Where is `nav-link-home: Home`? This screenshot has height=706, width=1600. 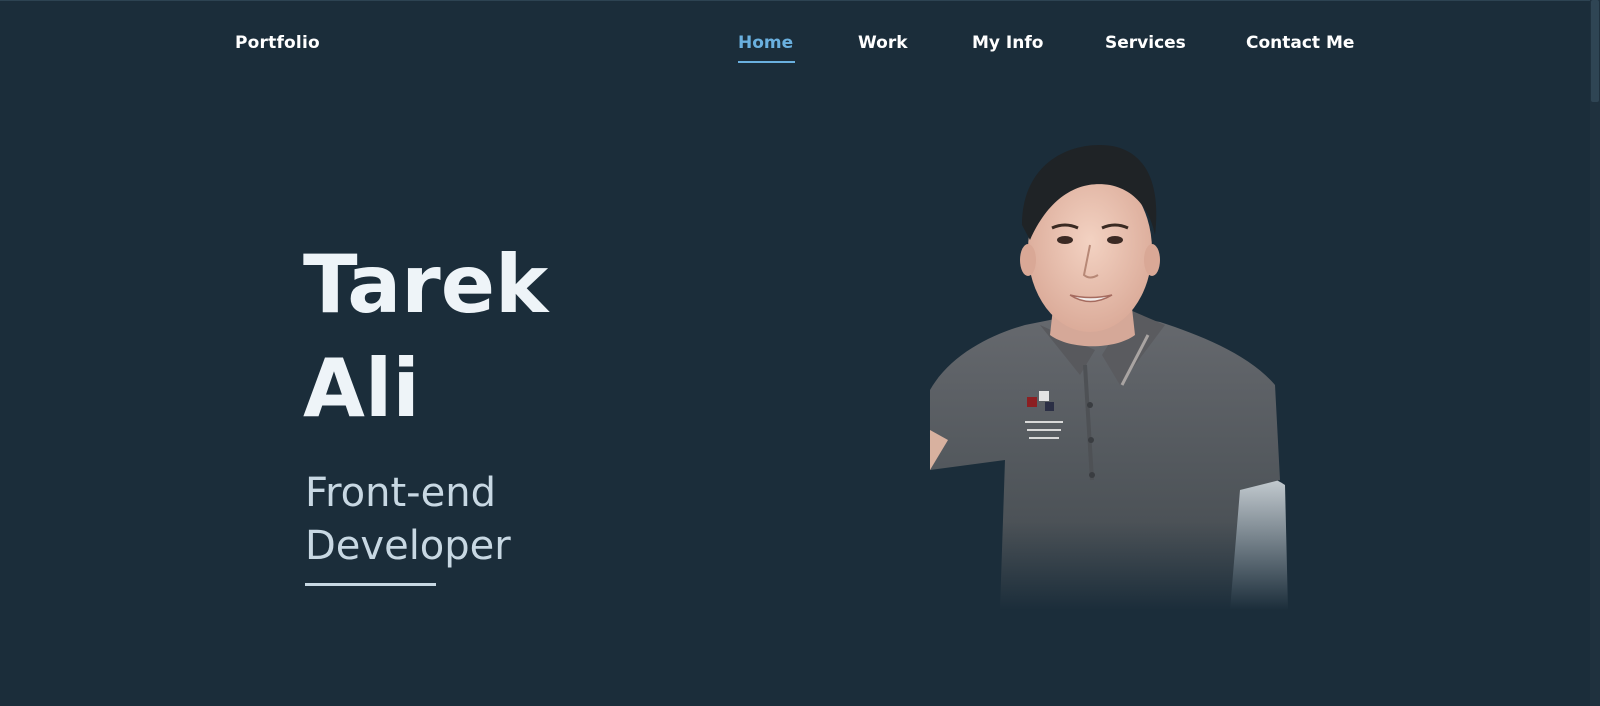
nav-link-home: Home is located at coordinates (765, 43).